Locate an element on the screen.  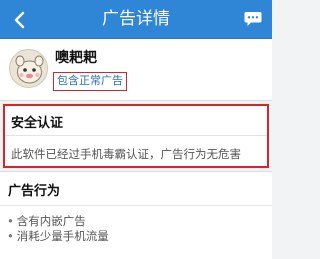
behavior-item-label: 含有内嵌广告 is located at coordinates (51, 221).